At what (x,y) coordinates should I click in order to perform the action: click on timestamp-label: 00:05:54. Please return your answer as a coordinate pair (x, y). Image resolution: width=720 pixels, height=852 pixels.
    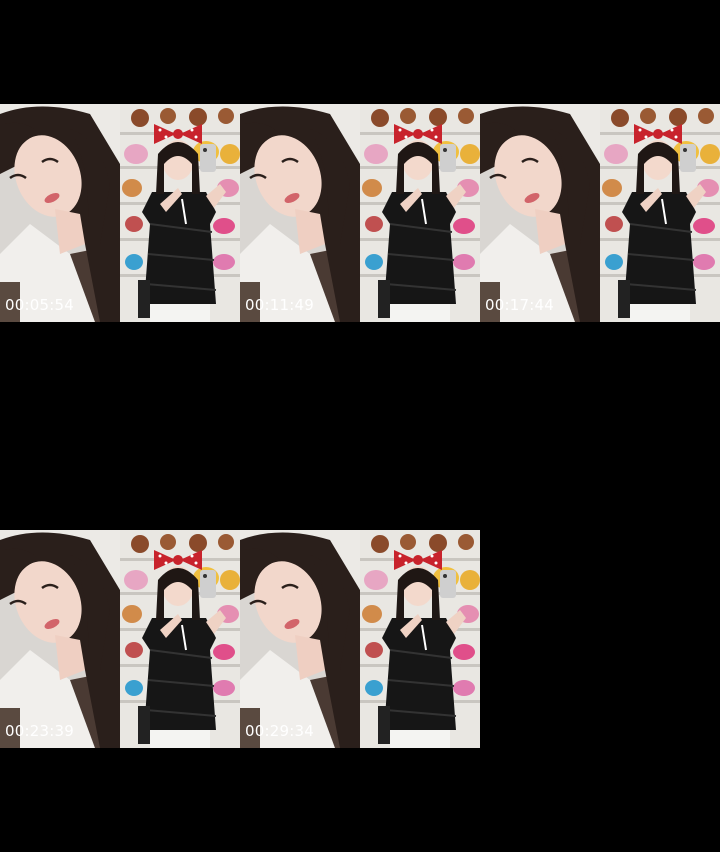
    Looking at the image, I should click on (39, 305).